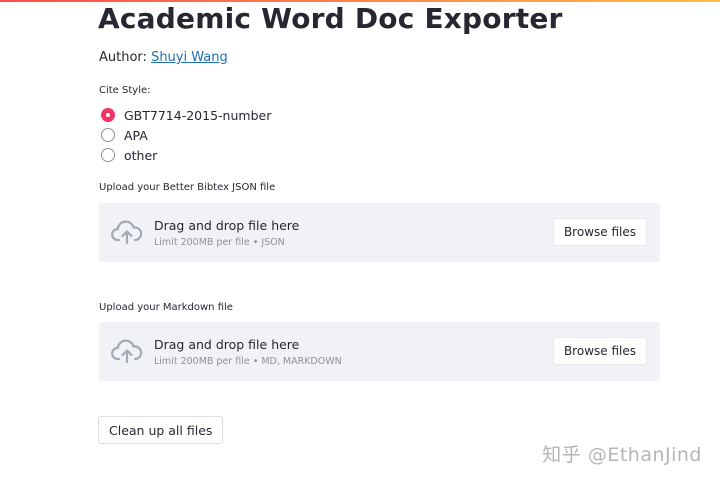 The image size is (720, 484). What do you see at coordinates (141, 155) in the screenshot?
I see `radio-label: other` at bounding box center [141, 155].